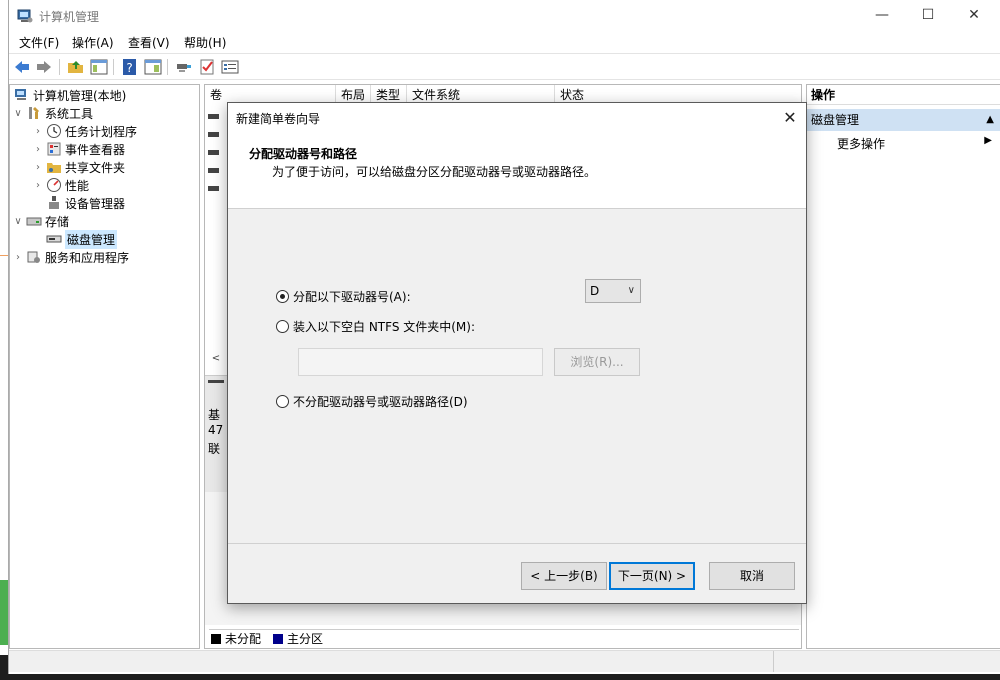 Image resolution: width=1000 pixels, height=680 pixels. What do you see at coordinates (216, 638) in the screenshot?
I see `unallocated-swatch` at bounding box center [216, 638].